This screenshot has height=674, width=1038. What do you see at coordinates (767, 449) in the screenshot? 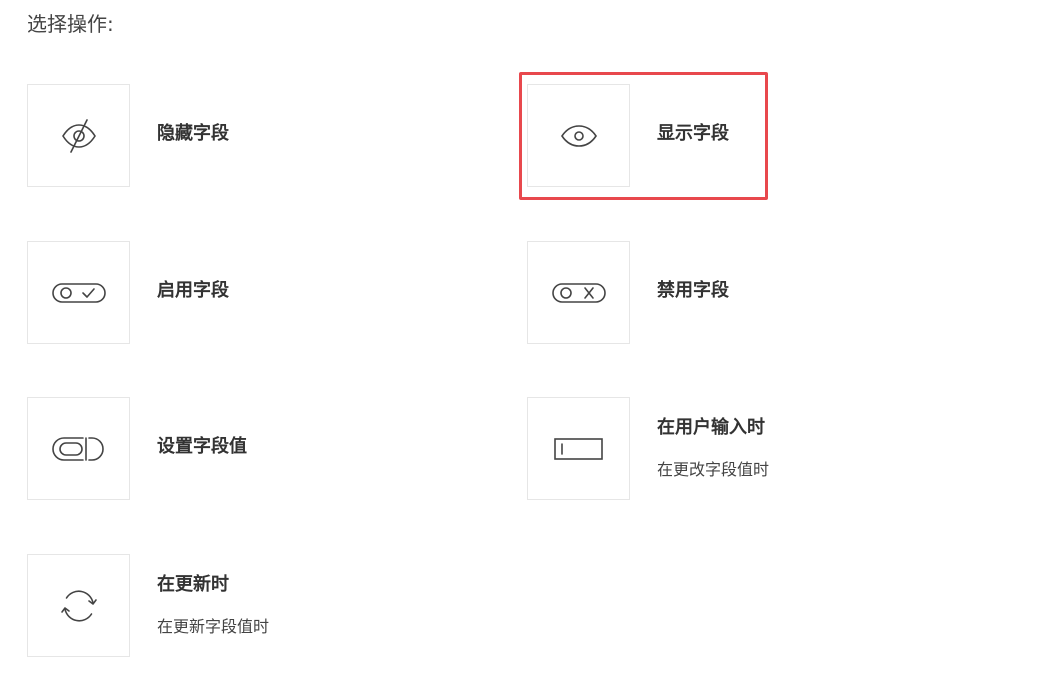
I see `action-on-user-input: 在用户输入时 在更改字段值时` at bounding box center [767, 449].